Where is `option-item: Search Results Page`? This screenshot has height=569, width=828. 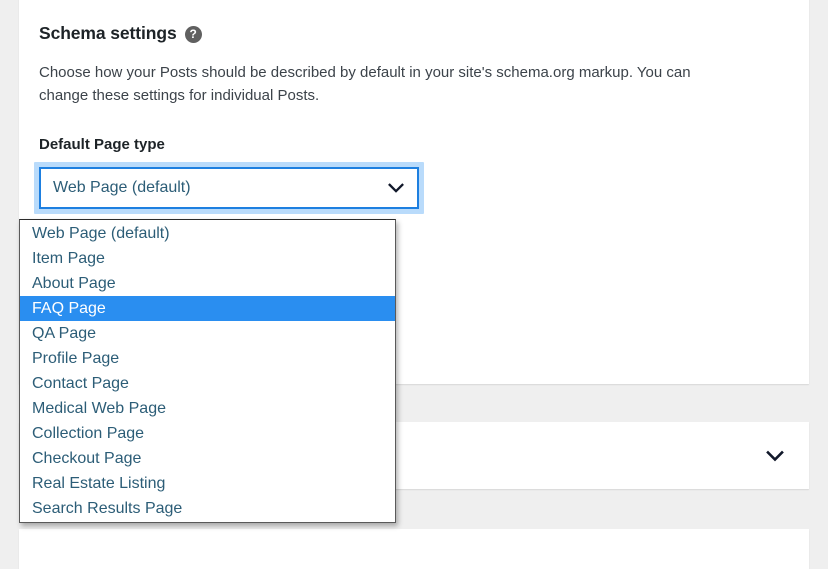
option-item: Search Results Page is located at coordinates (207, 508).